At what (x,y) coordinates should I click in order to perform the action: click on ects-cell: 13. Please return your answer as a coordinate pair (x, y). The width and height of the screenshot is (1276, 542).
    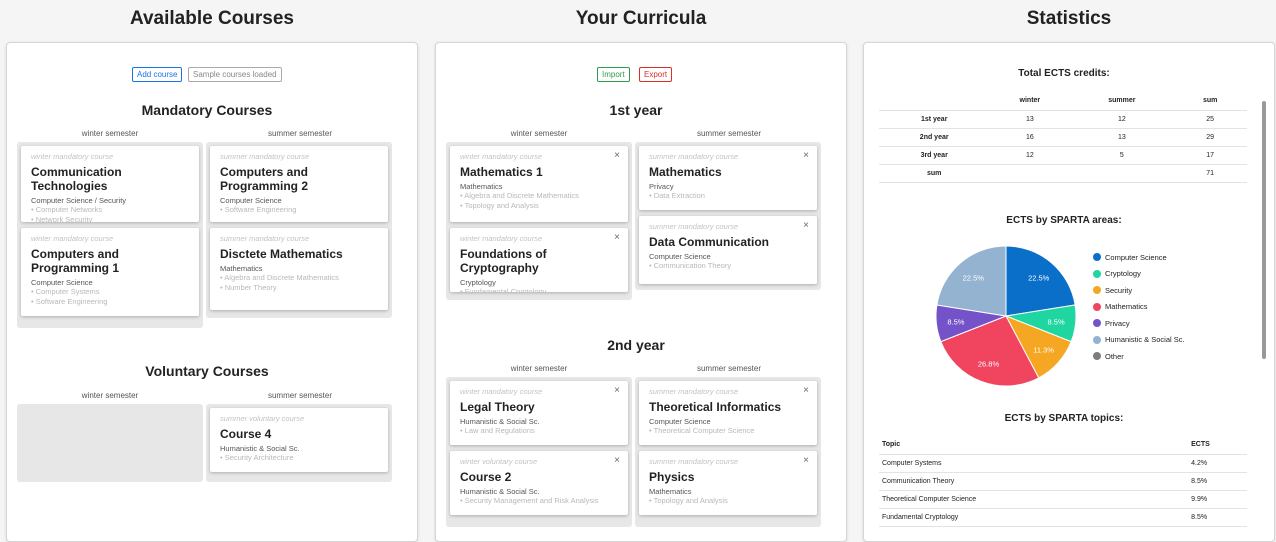
    Looking at the image, I should click on (1122, 137).